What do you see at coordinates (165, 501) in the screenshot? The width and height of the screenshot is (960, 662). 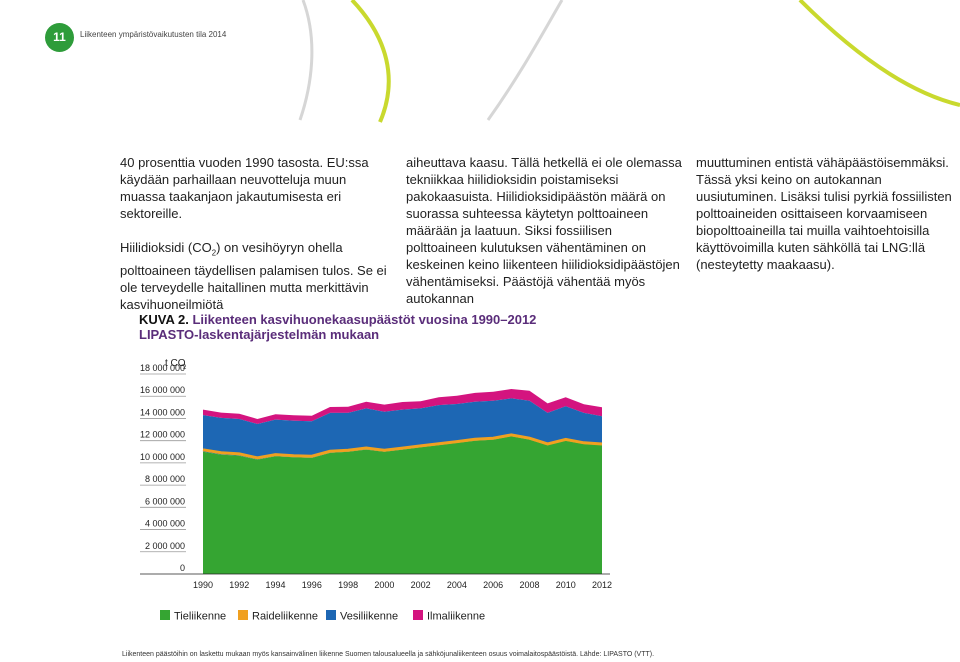 I see `y-tick-label: 6 000 000` at bounding box center [165, 501].